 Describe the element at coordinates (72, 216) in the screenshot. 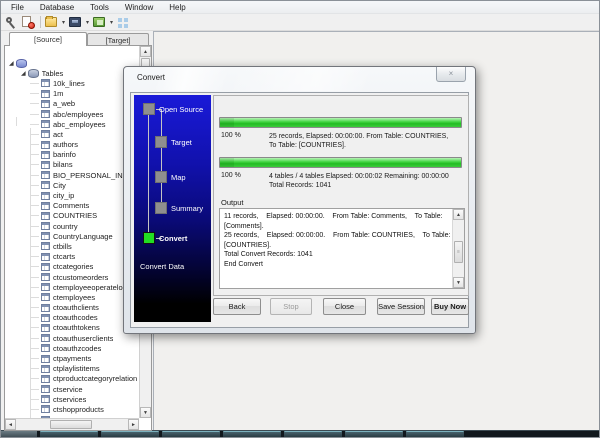

I see `tree-item: COUNTRIES` at that location.